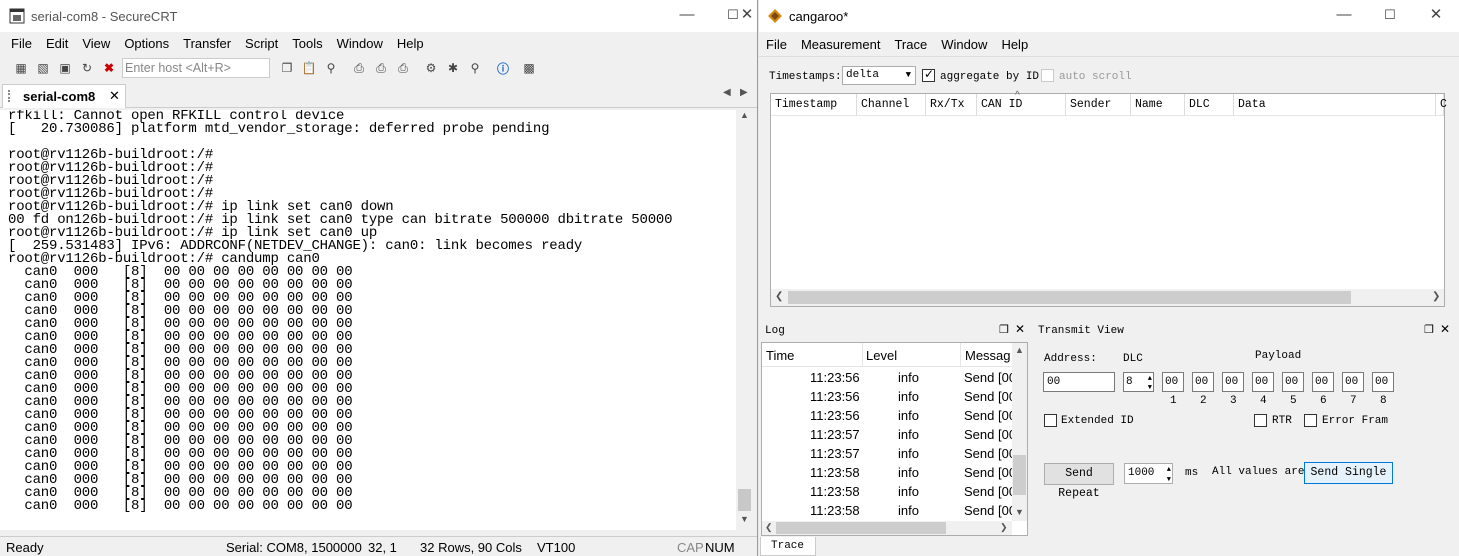  I want to click on dlc-spinbox: 8 ▲ ▼, so click(1138, 382).